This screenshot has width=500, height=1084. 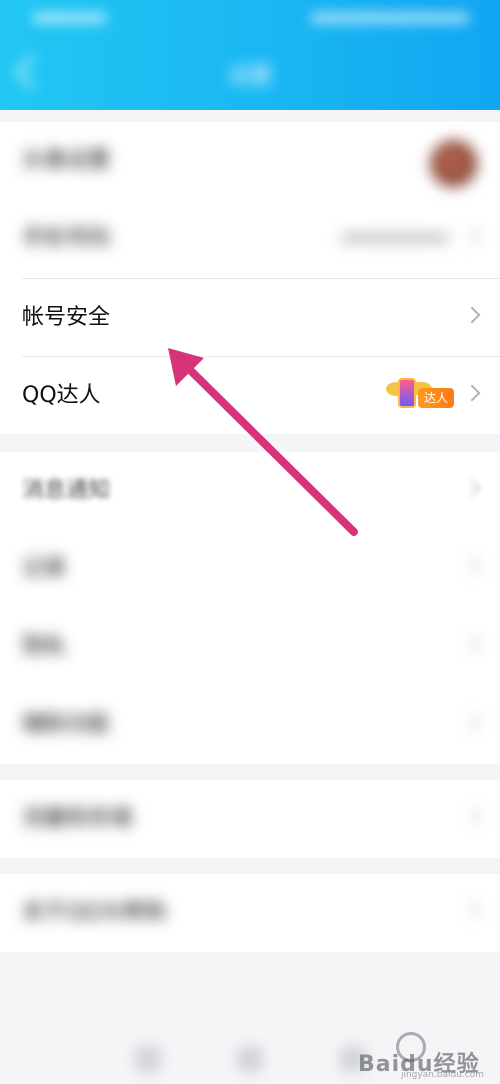 What do you see at coordinates (250, 396) in the screenshot?
I see `row-qq-daren: QQ达人 达人` at bounding box center [250, 396].